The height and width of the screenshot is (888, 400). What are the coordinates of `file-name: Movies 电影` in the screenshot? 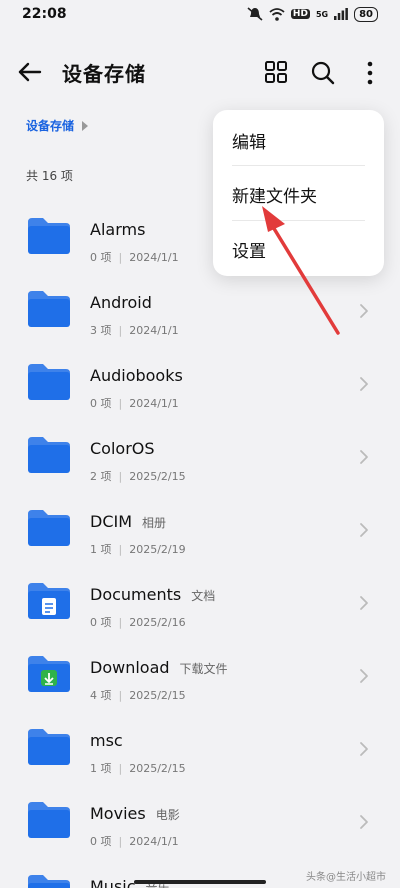 It's located at (135, 813).